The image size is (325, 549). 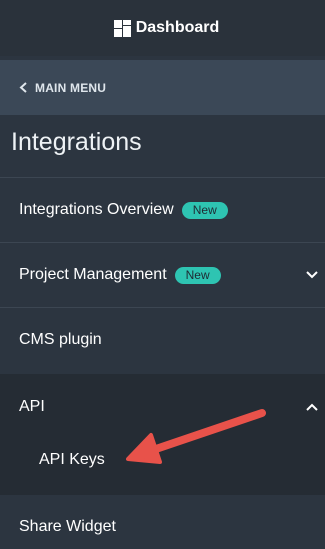 What do you see at coordinates (76, 142) in the screenshot?
I see `section-title: Integrations` at bounding box center [76, 142].